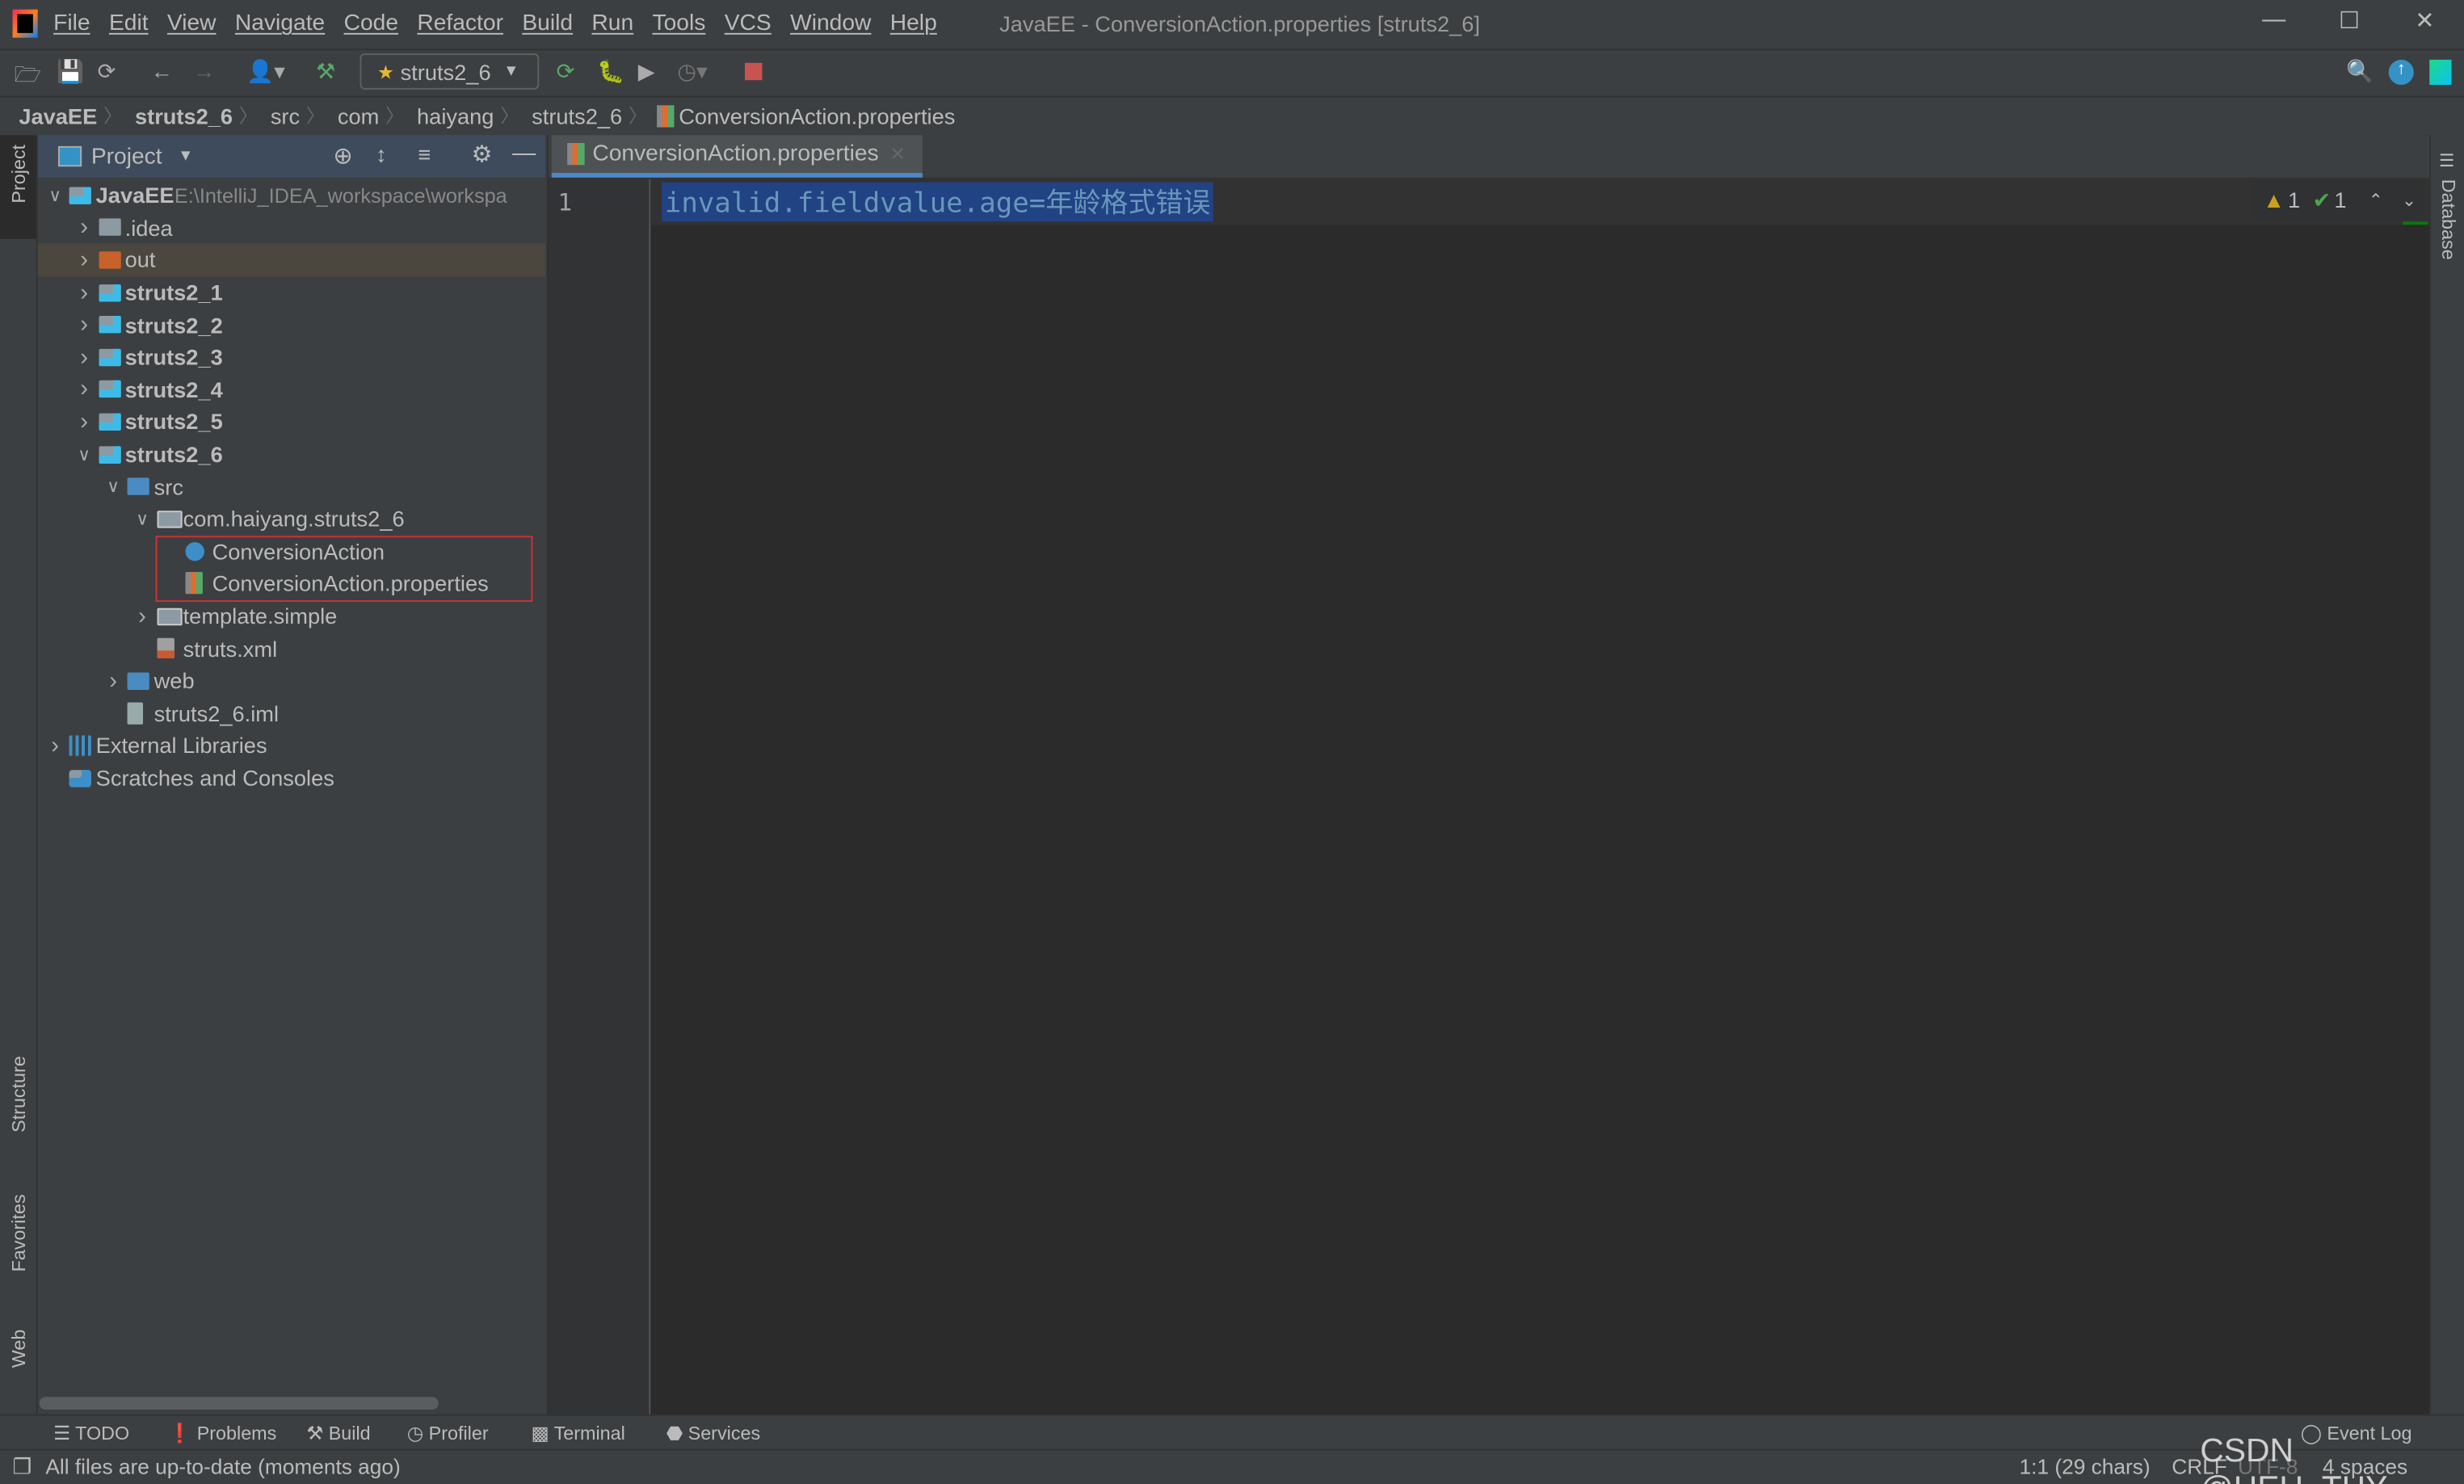 The image size is (2464, 1484). Describe the element at coordinates (338, 1433) in the screenshot. I see `build-tab: ⚒ Build` at that location.